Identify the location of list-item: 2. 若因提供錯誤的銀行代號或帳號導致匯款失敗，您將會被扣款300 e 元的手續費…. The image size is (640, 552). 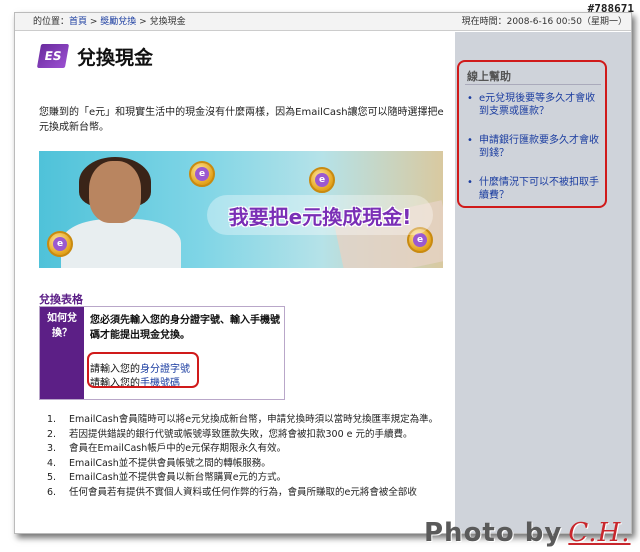
(230, 434).